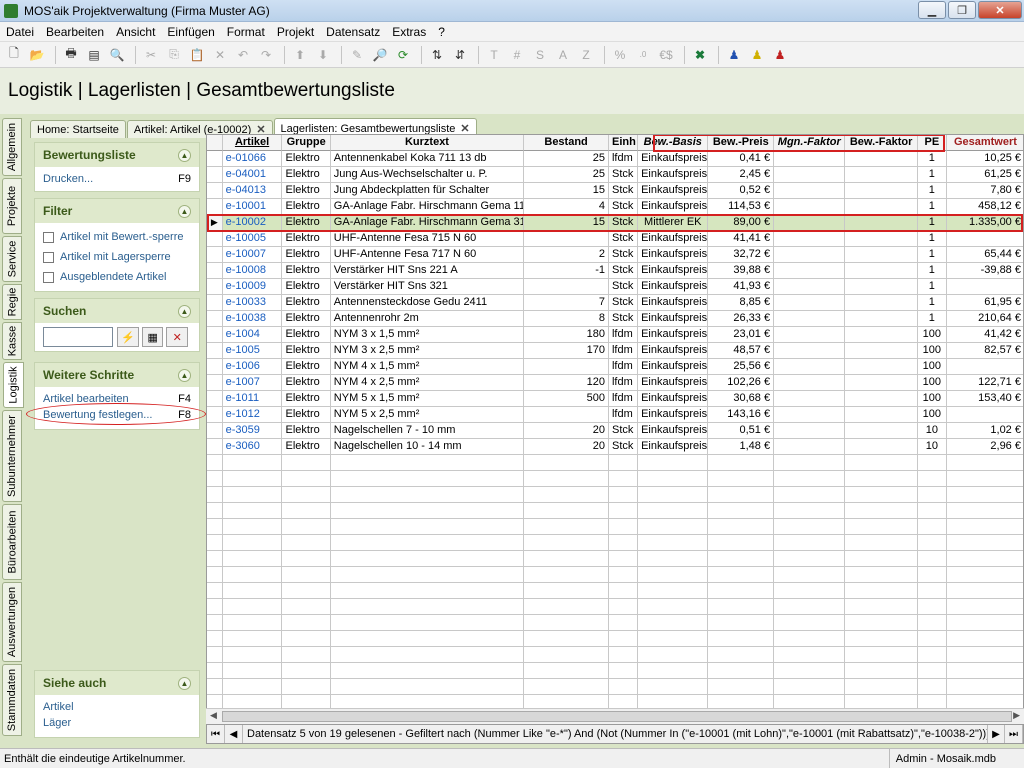 The width and height of the screenshot is (1024, 768). I want to click on cell-artikel: e-1005, so click(252, 351).